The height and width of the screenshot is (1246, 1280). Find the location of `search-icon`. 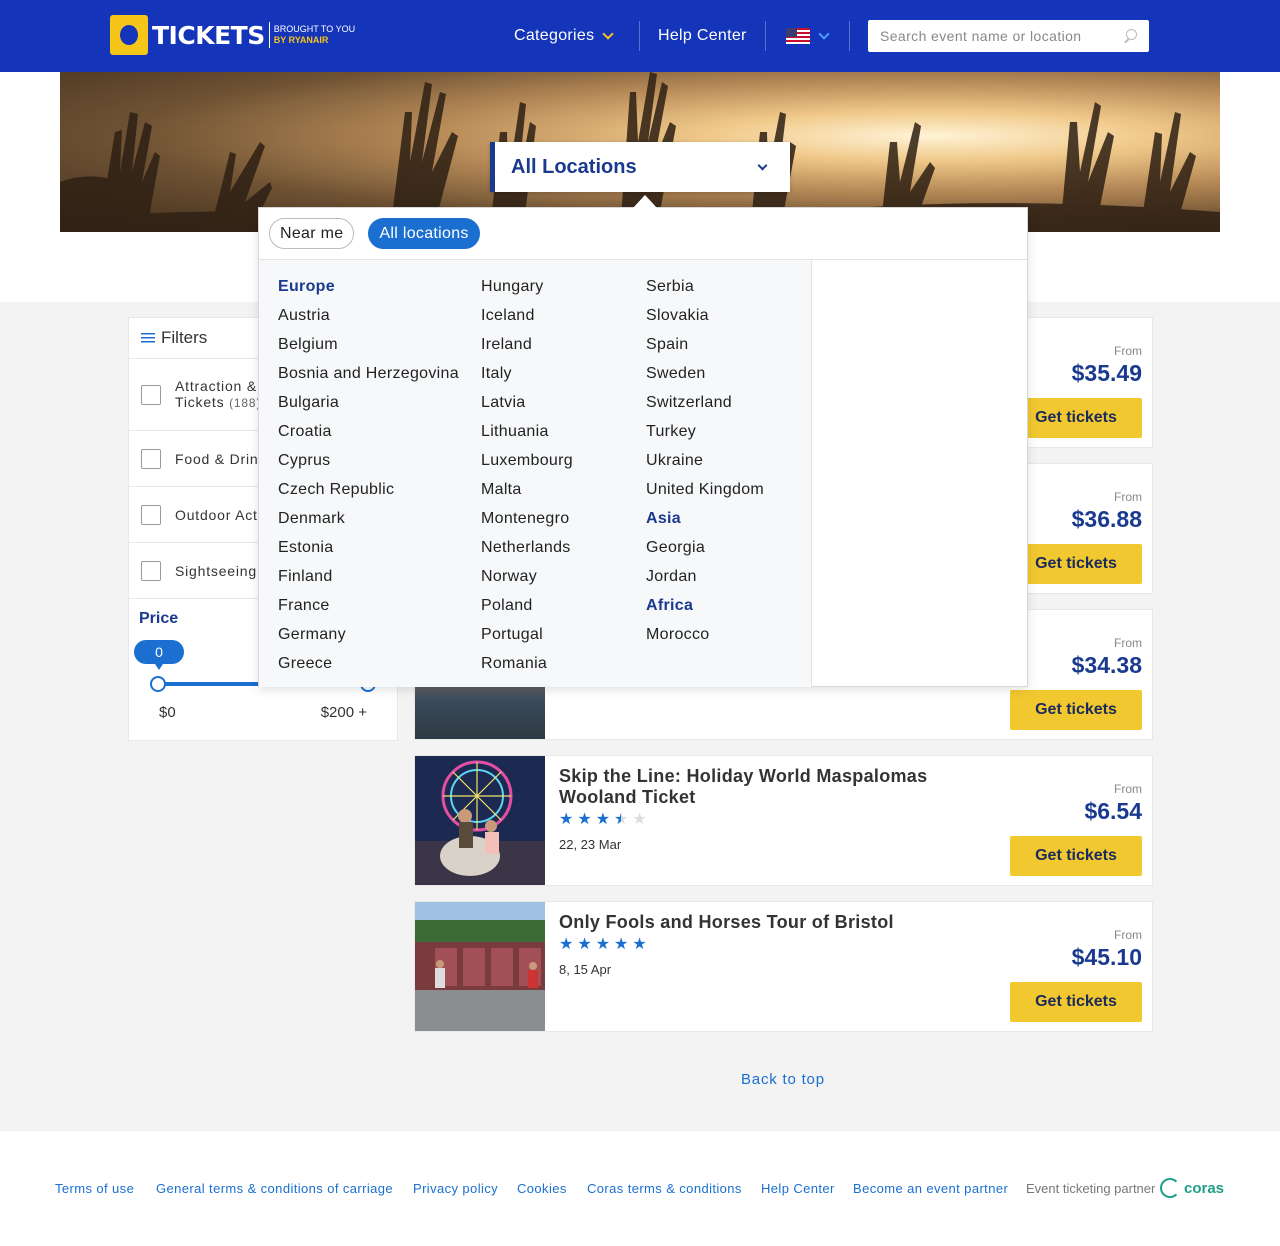

search-icon is located at coordinates (1130, 36).